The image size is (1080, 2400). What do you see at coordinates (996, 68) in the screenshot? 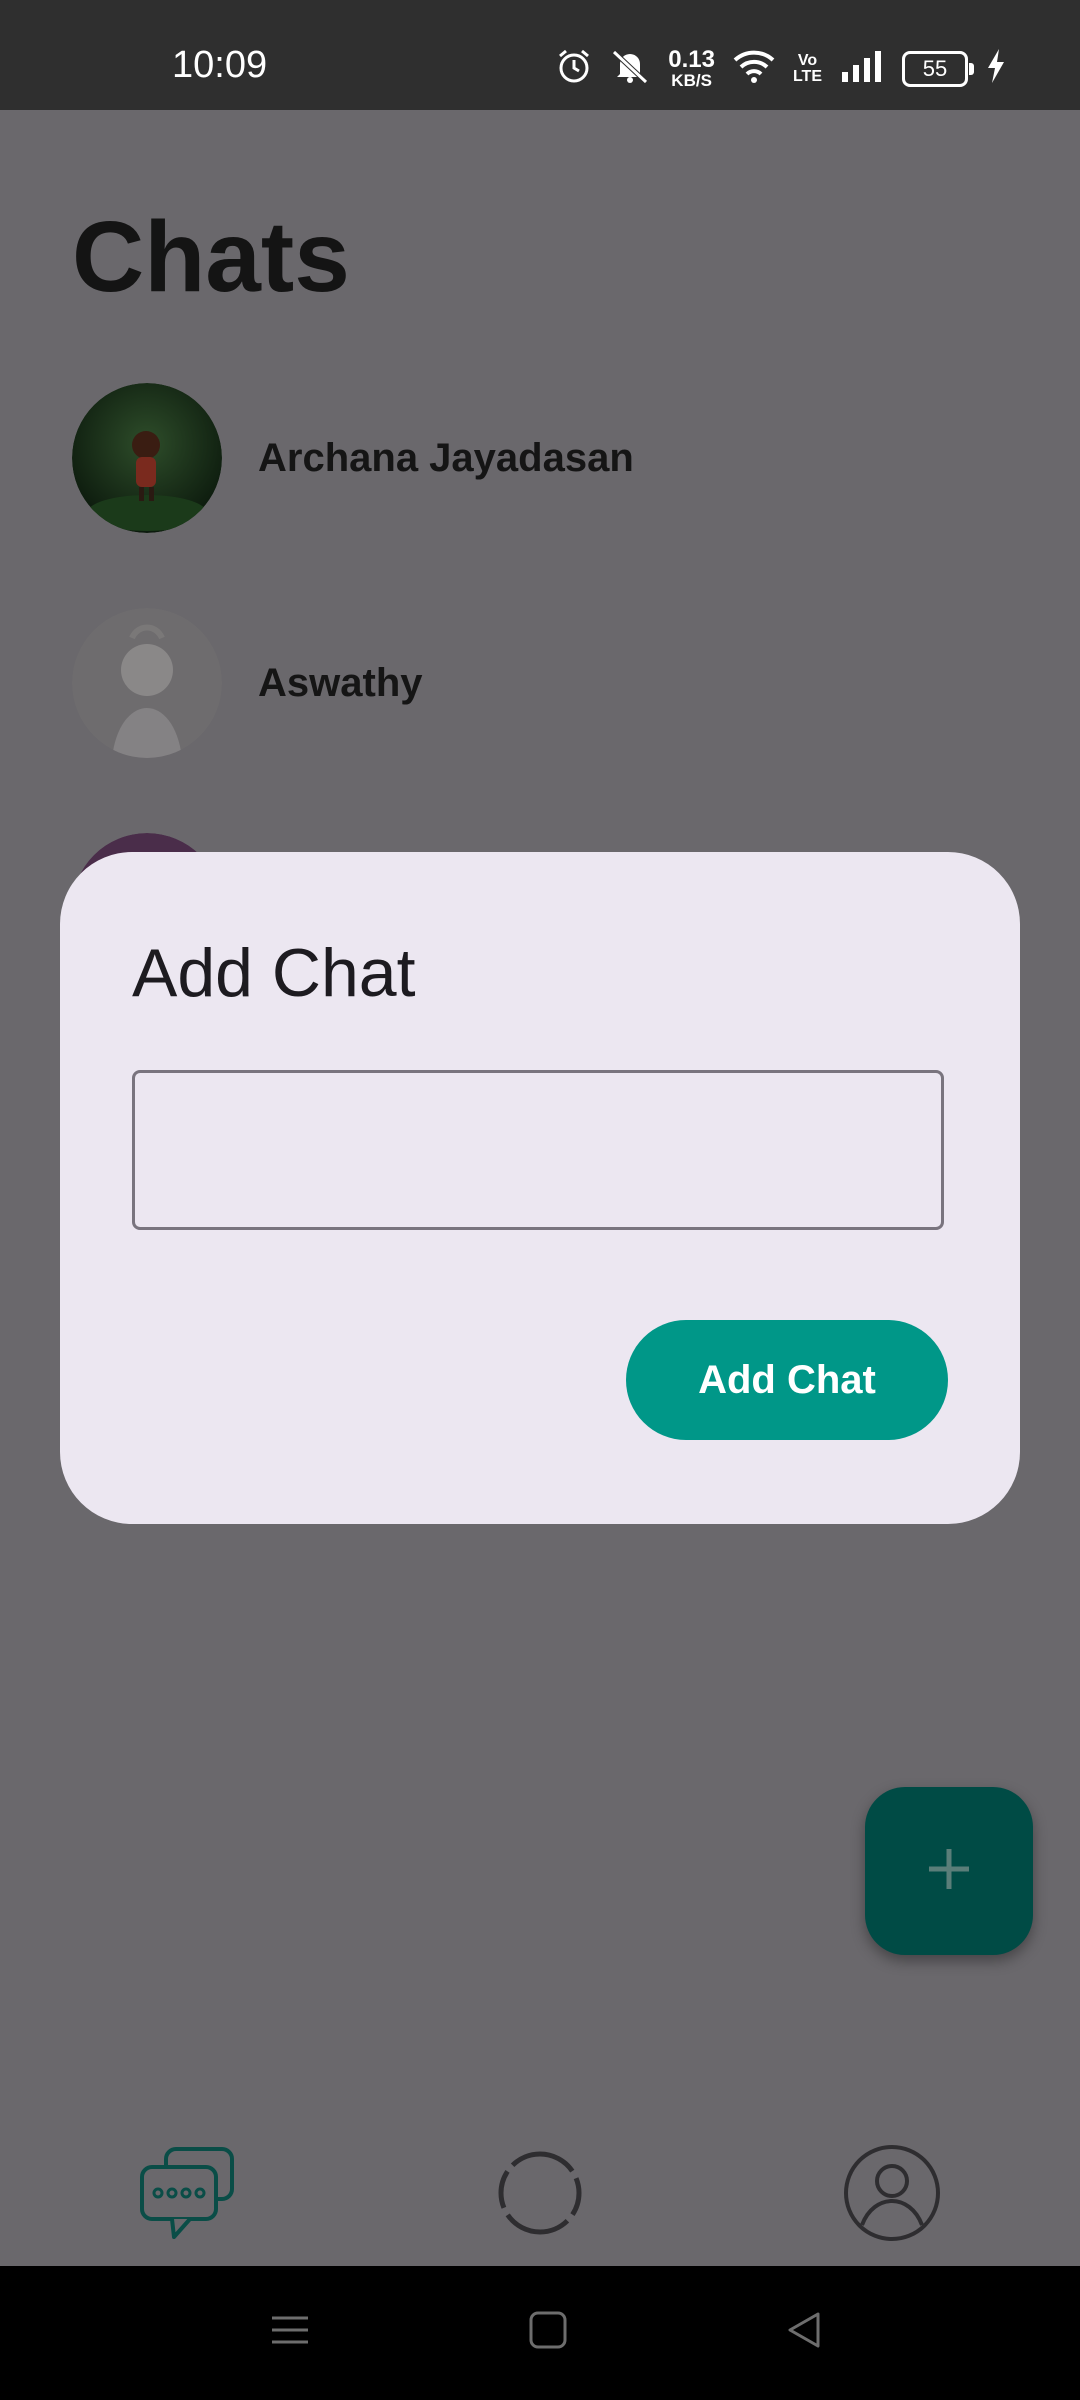
I see `charging-icon` at bounding box center [996, 68].